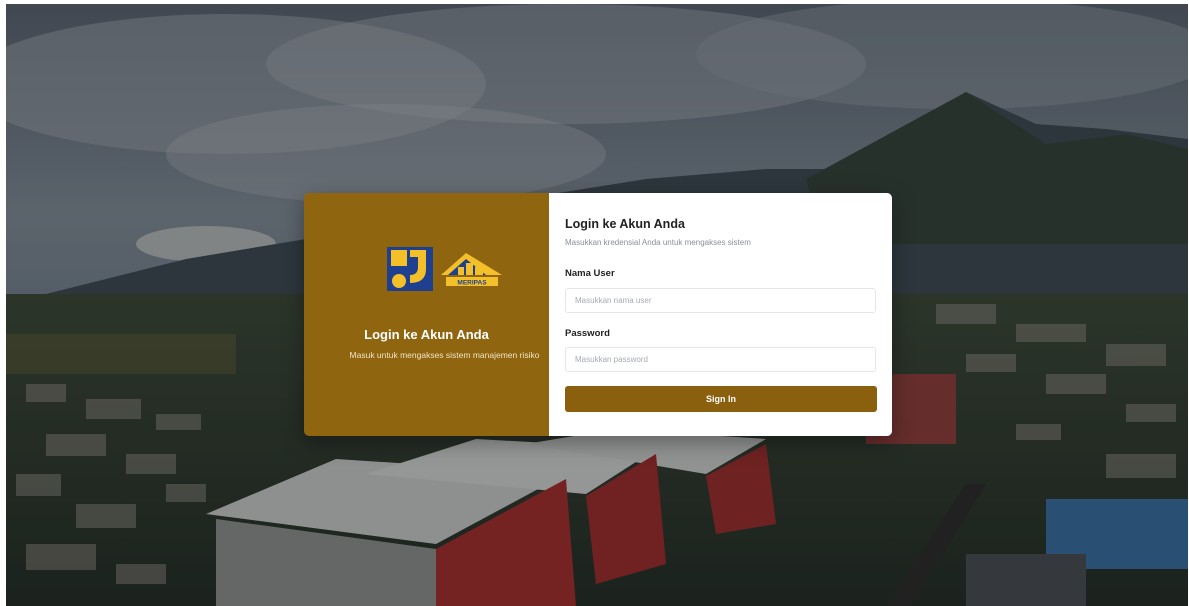 This screenshot has width=1189, height=606. Describe the element at coordinates (472, 283) in the screenshot. I see `meripas-logo-text: MERIPAS` at that location.